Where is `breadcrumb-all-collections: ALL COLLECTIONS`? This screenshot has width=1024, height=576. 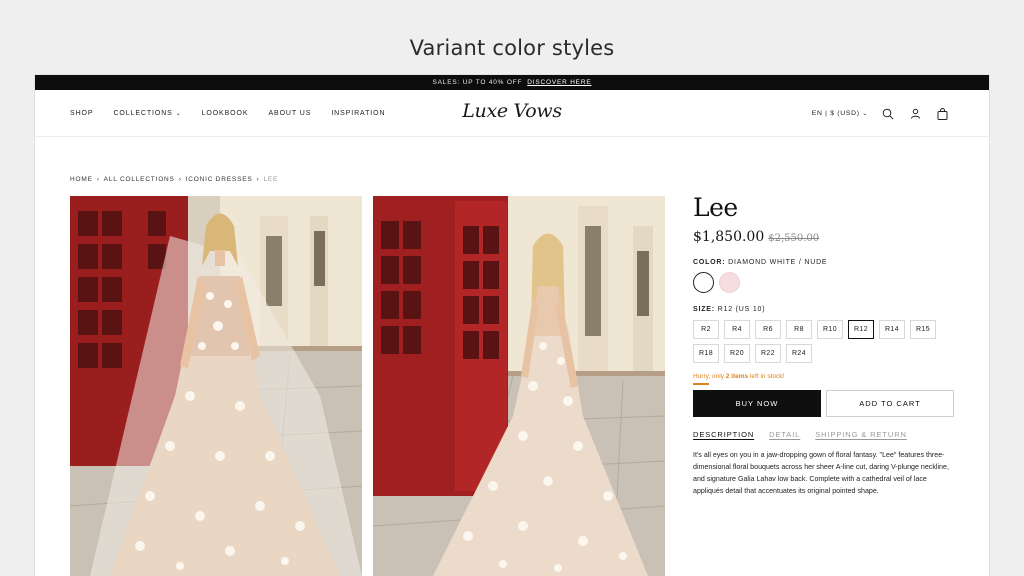
breadcrumb-all-collections: ALL COLLECTIONS is located at coordinates (139, 179).